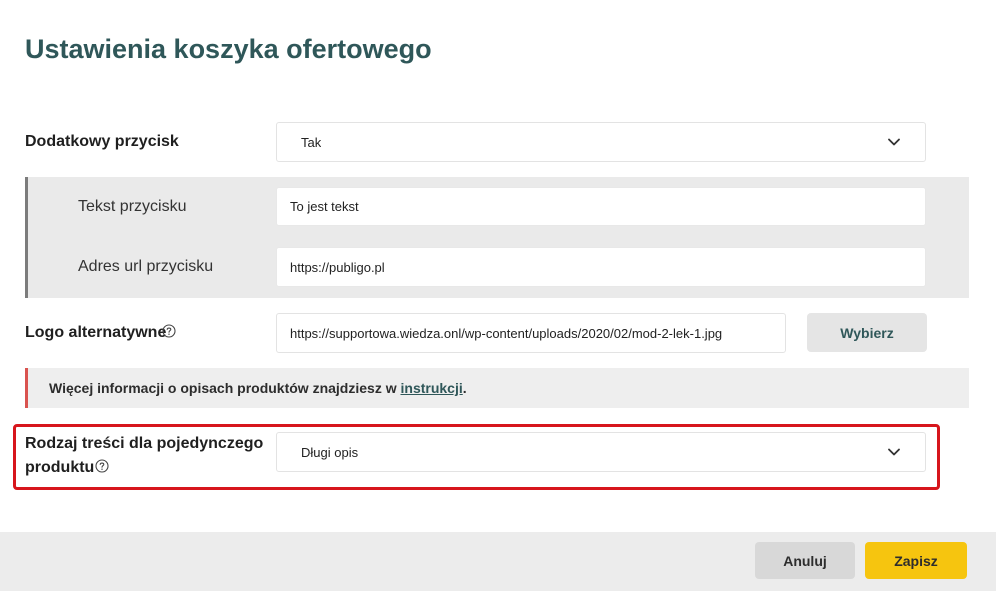 The image size is (996, 591). Describe the element at coordinates (805, 560) in the screenshot. I see `cancel-button: Anuluj` at that location.